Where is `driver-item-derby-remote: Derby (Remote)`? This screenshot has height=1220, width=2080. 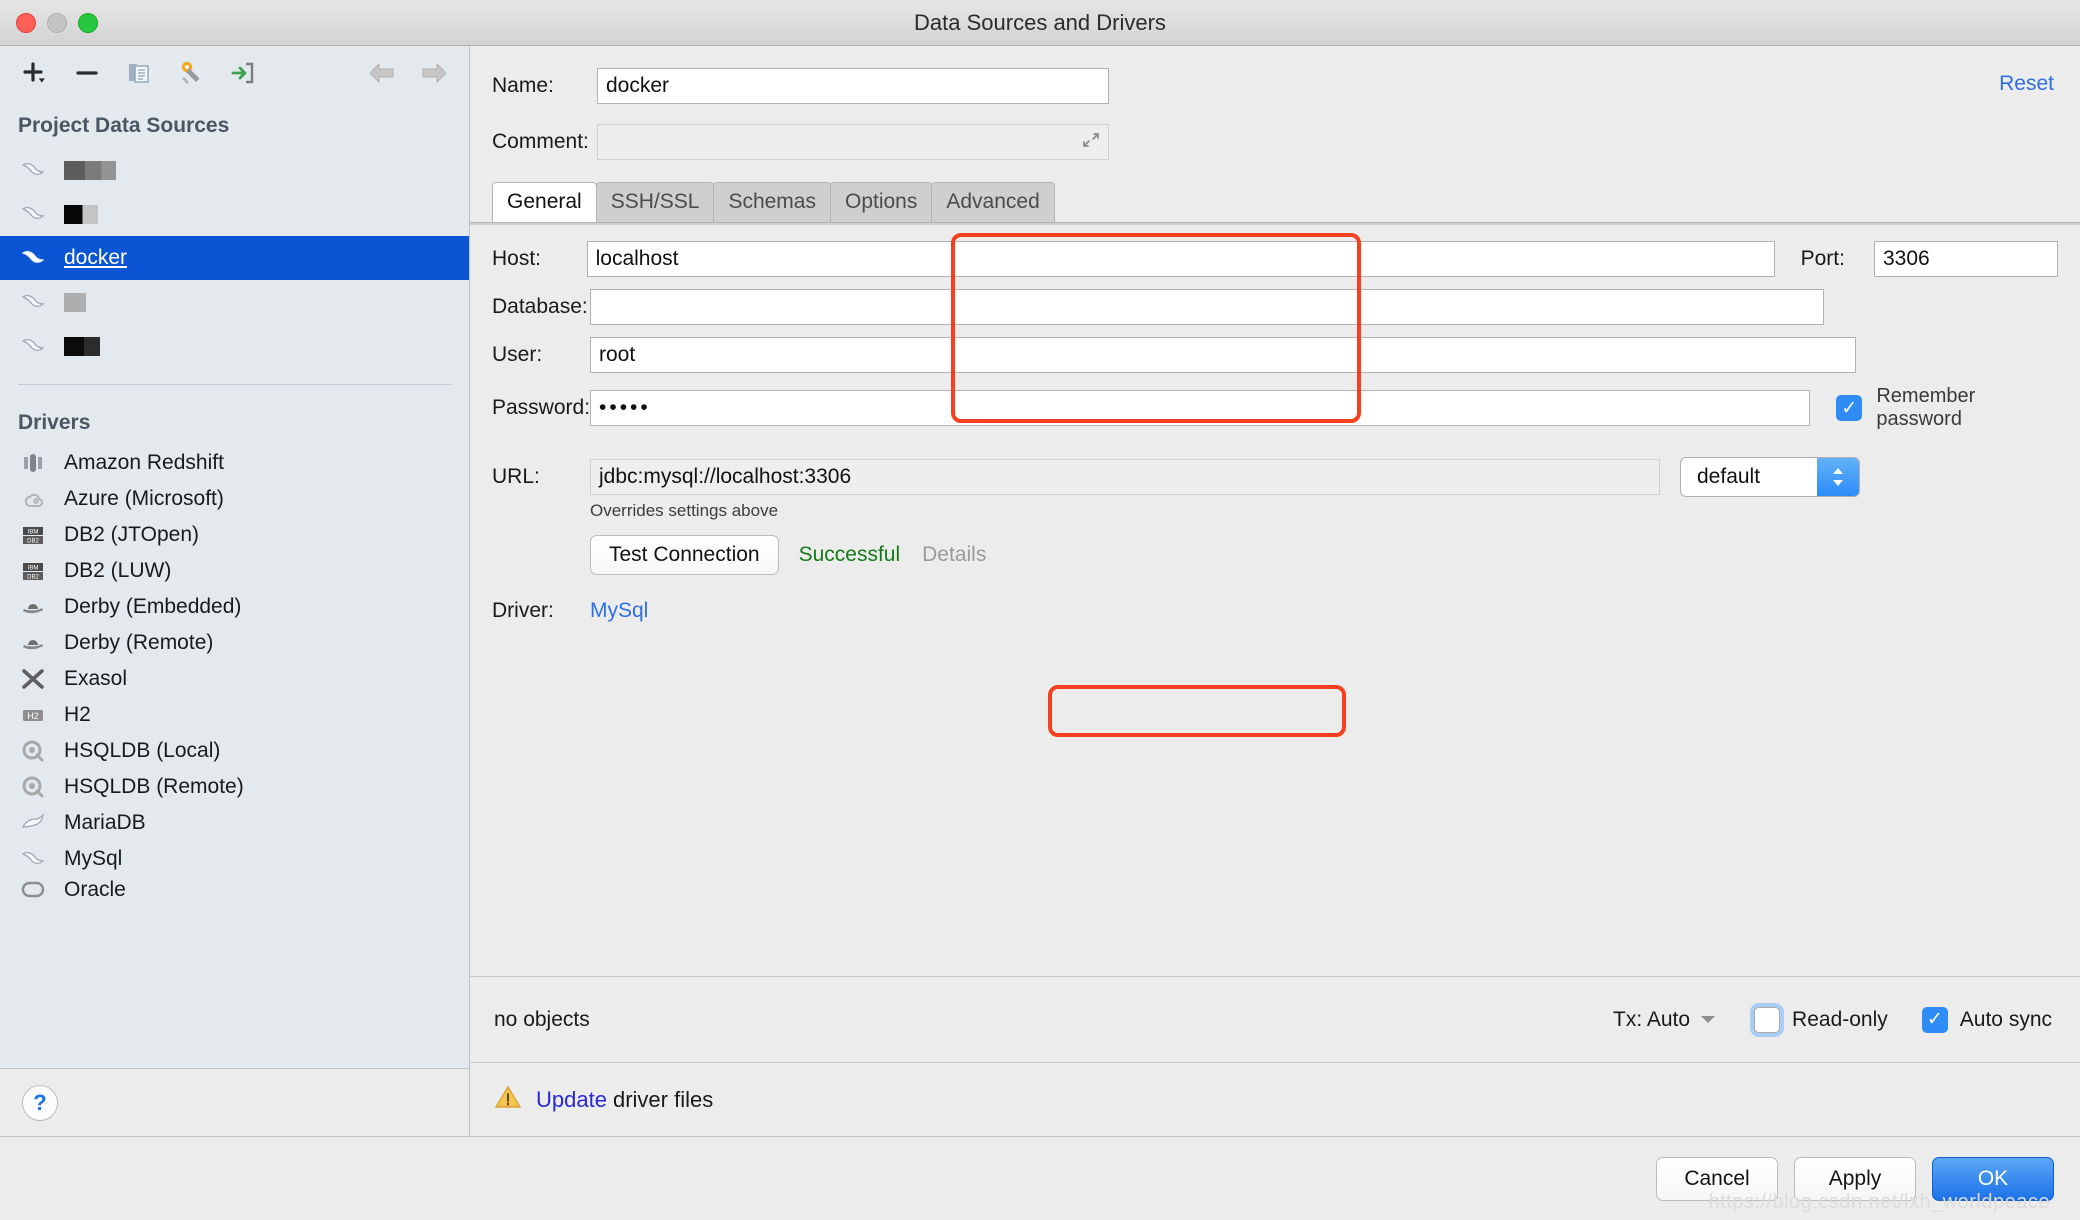 driver-item-derby-remote: Derby (Remote) is located at coordinates (234, 643).